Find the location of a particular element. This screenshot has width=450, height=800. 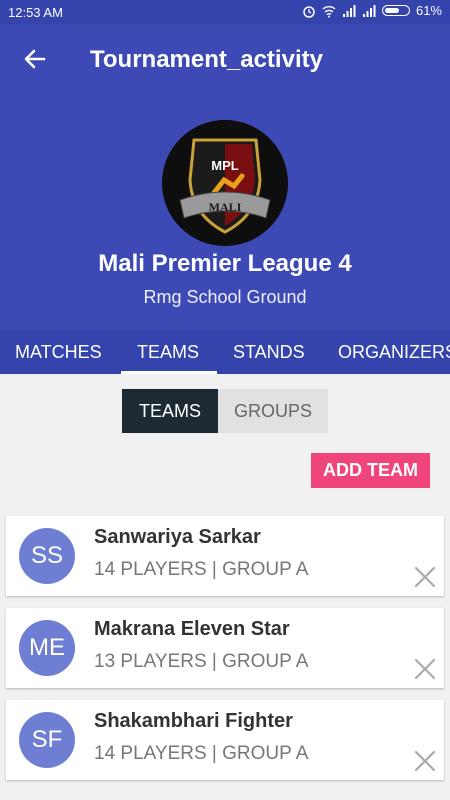

back-arrow-icon is located at coordinates (35, 59).